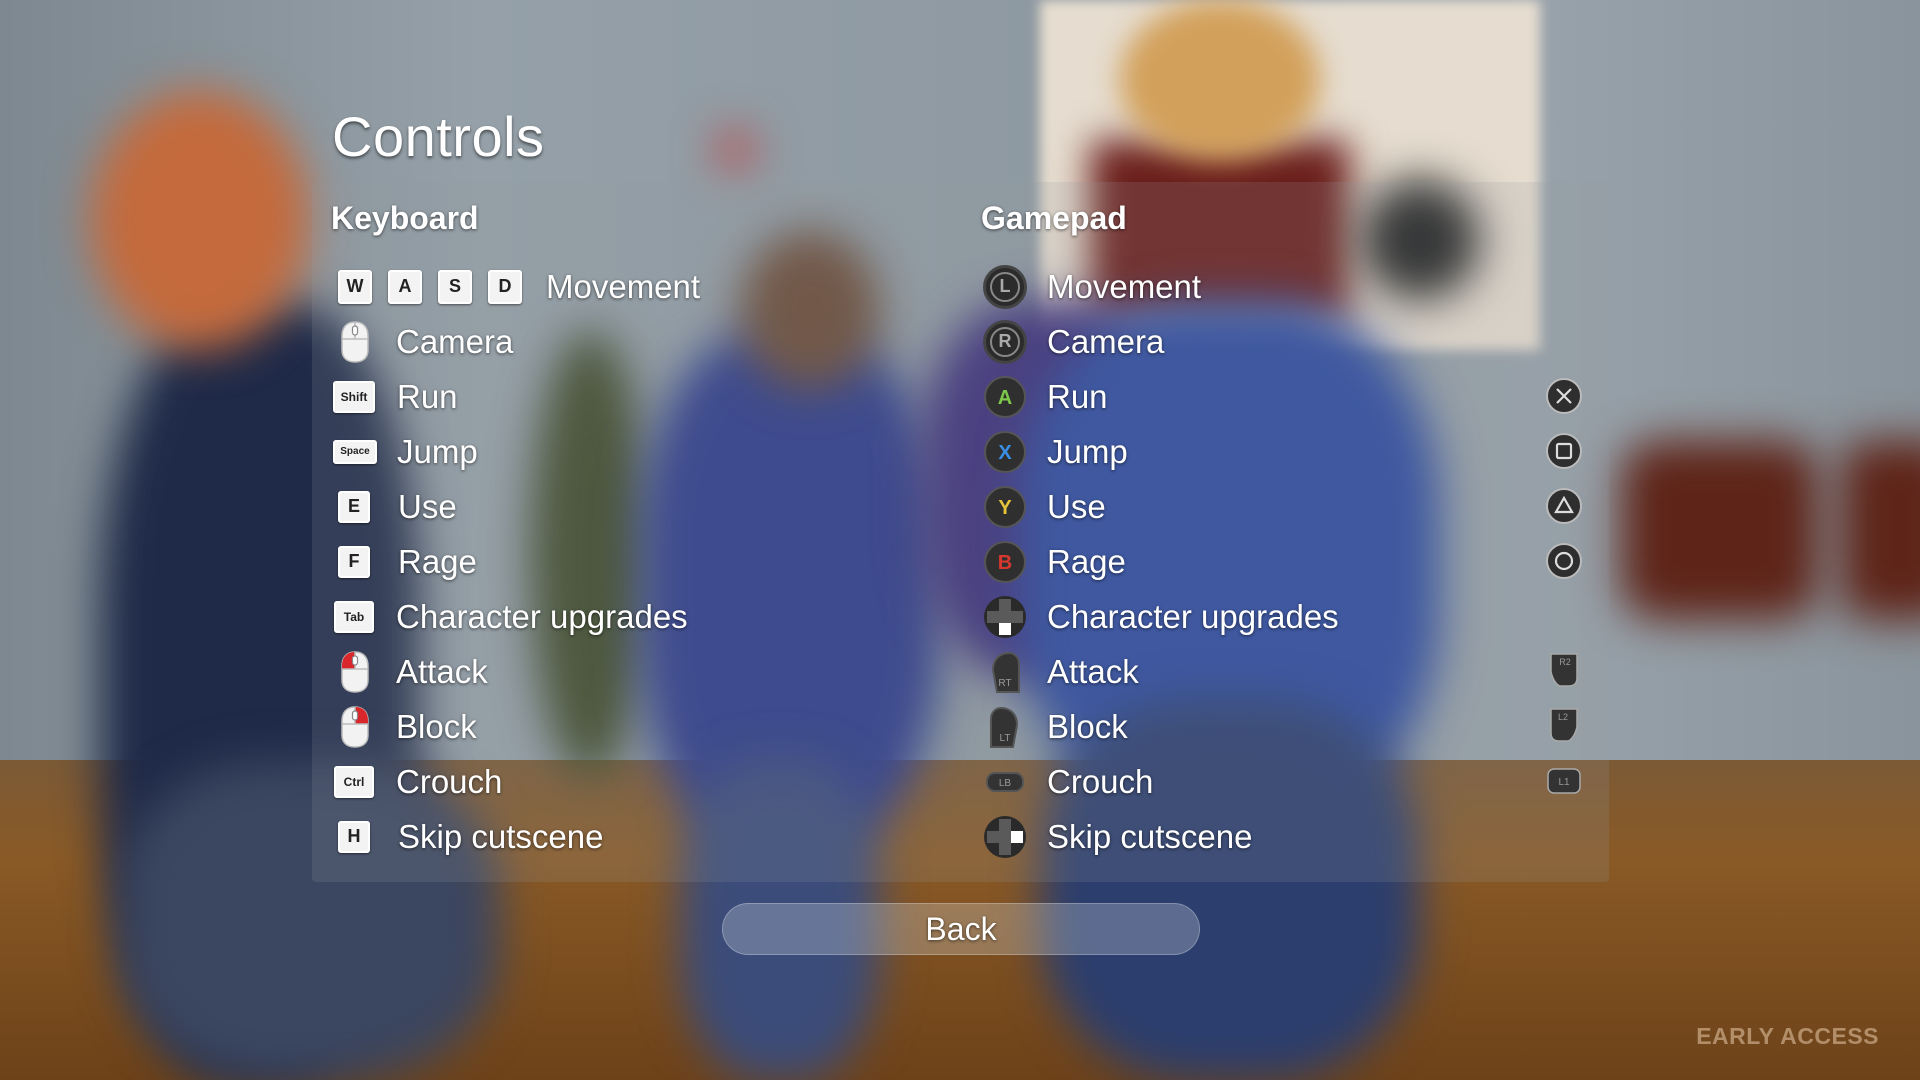 This screenshot has width=1920, height=1080. I want to click on key-h: H, so click(354, 836).